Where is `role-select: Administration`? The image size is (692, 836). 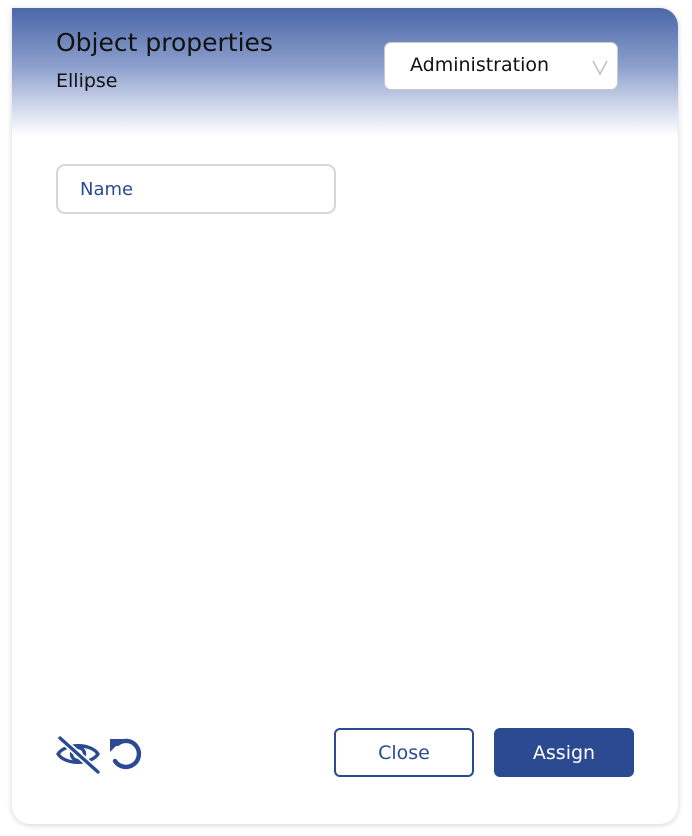
role-select: Administration is located at coordinates (501, 66).